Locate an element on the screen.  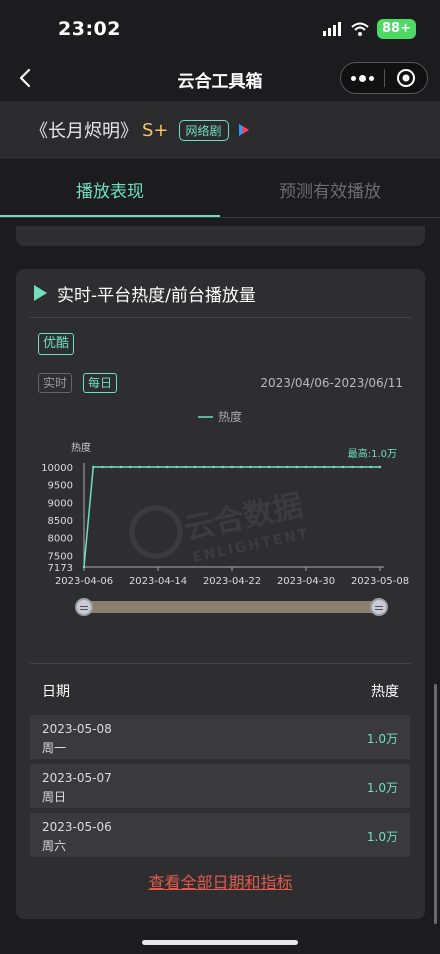
row-date: 2023-05-06 is located at coordinates (77, 827).